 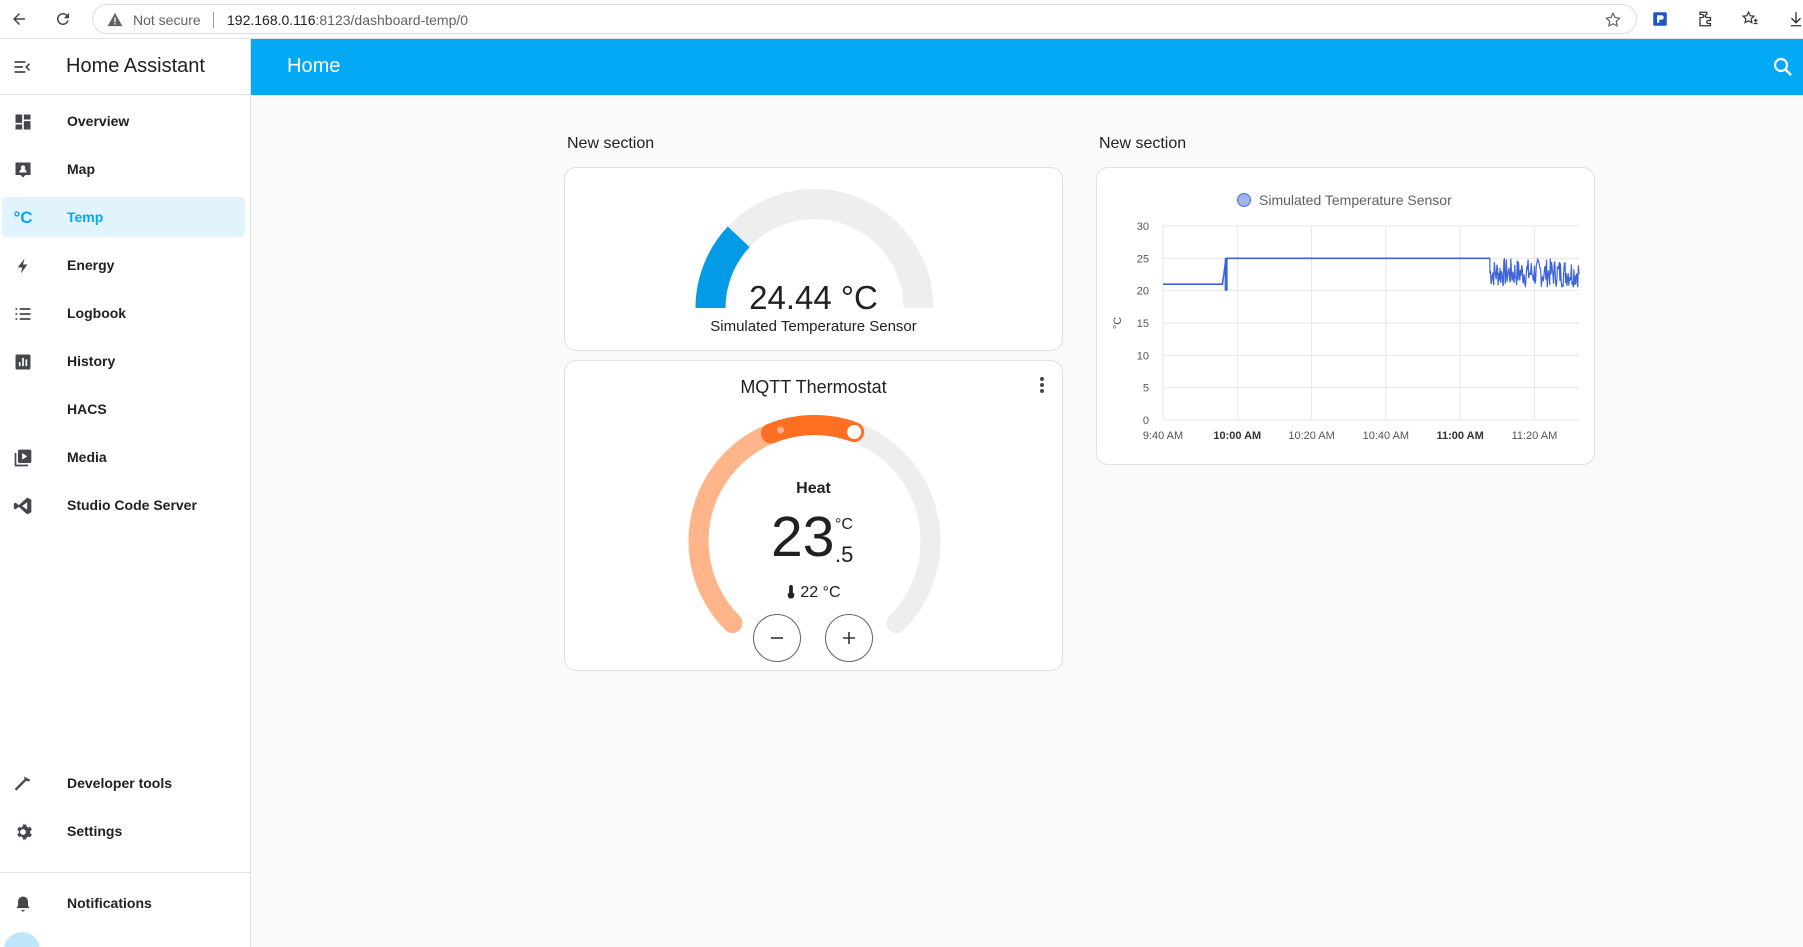 What do you see at coordinates (23, 832) in the screenshot?
I see `gear-icon` at bounding box center [23, 832].